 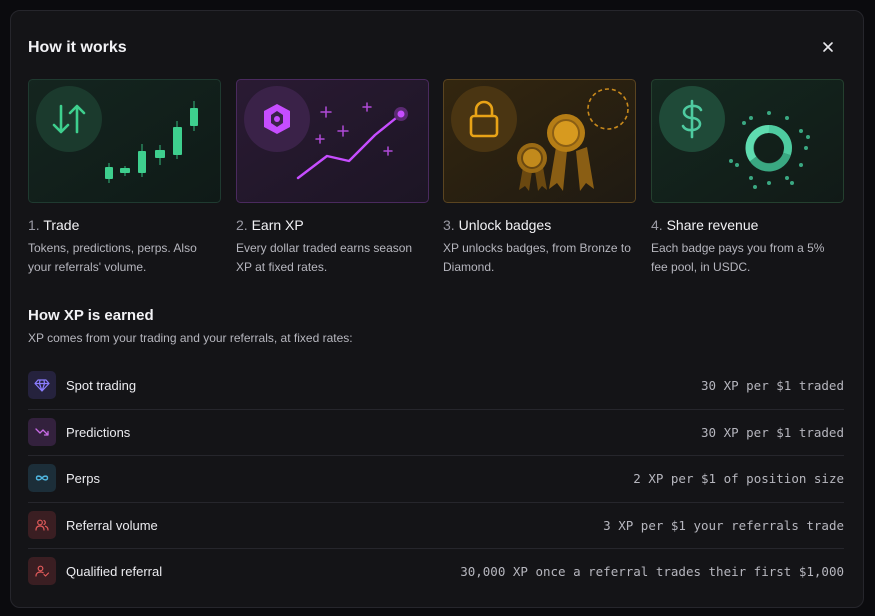 What do you see at coordinates (747, 141) in the screenshot?
I see `share-revenue-illustration` at bounding box center [747, 141].